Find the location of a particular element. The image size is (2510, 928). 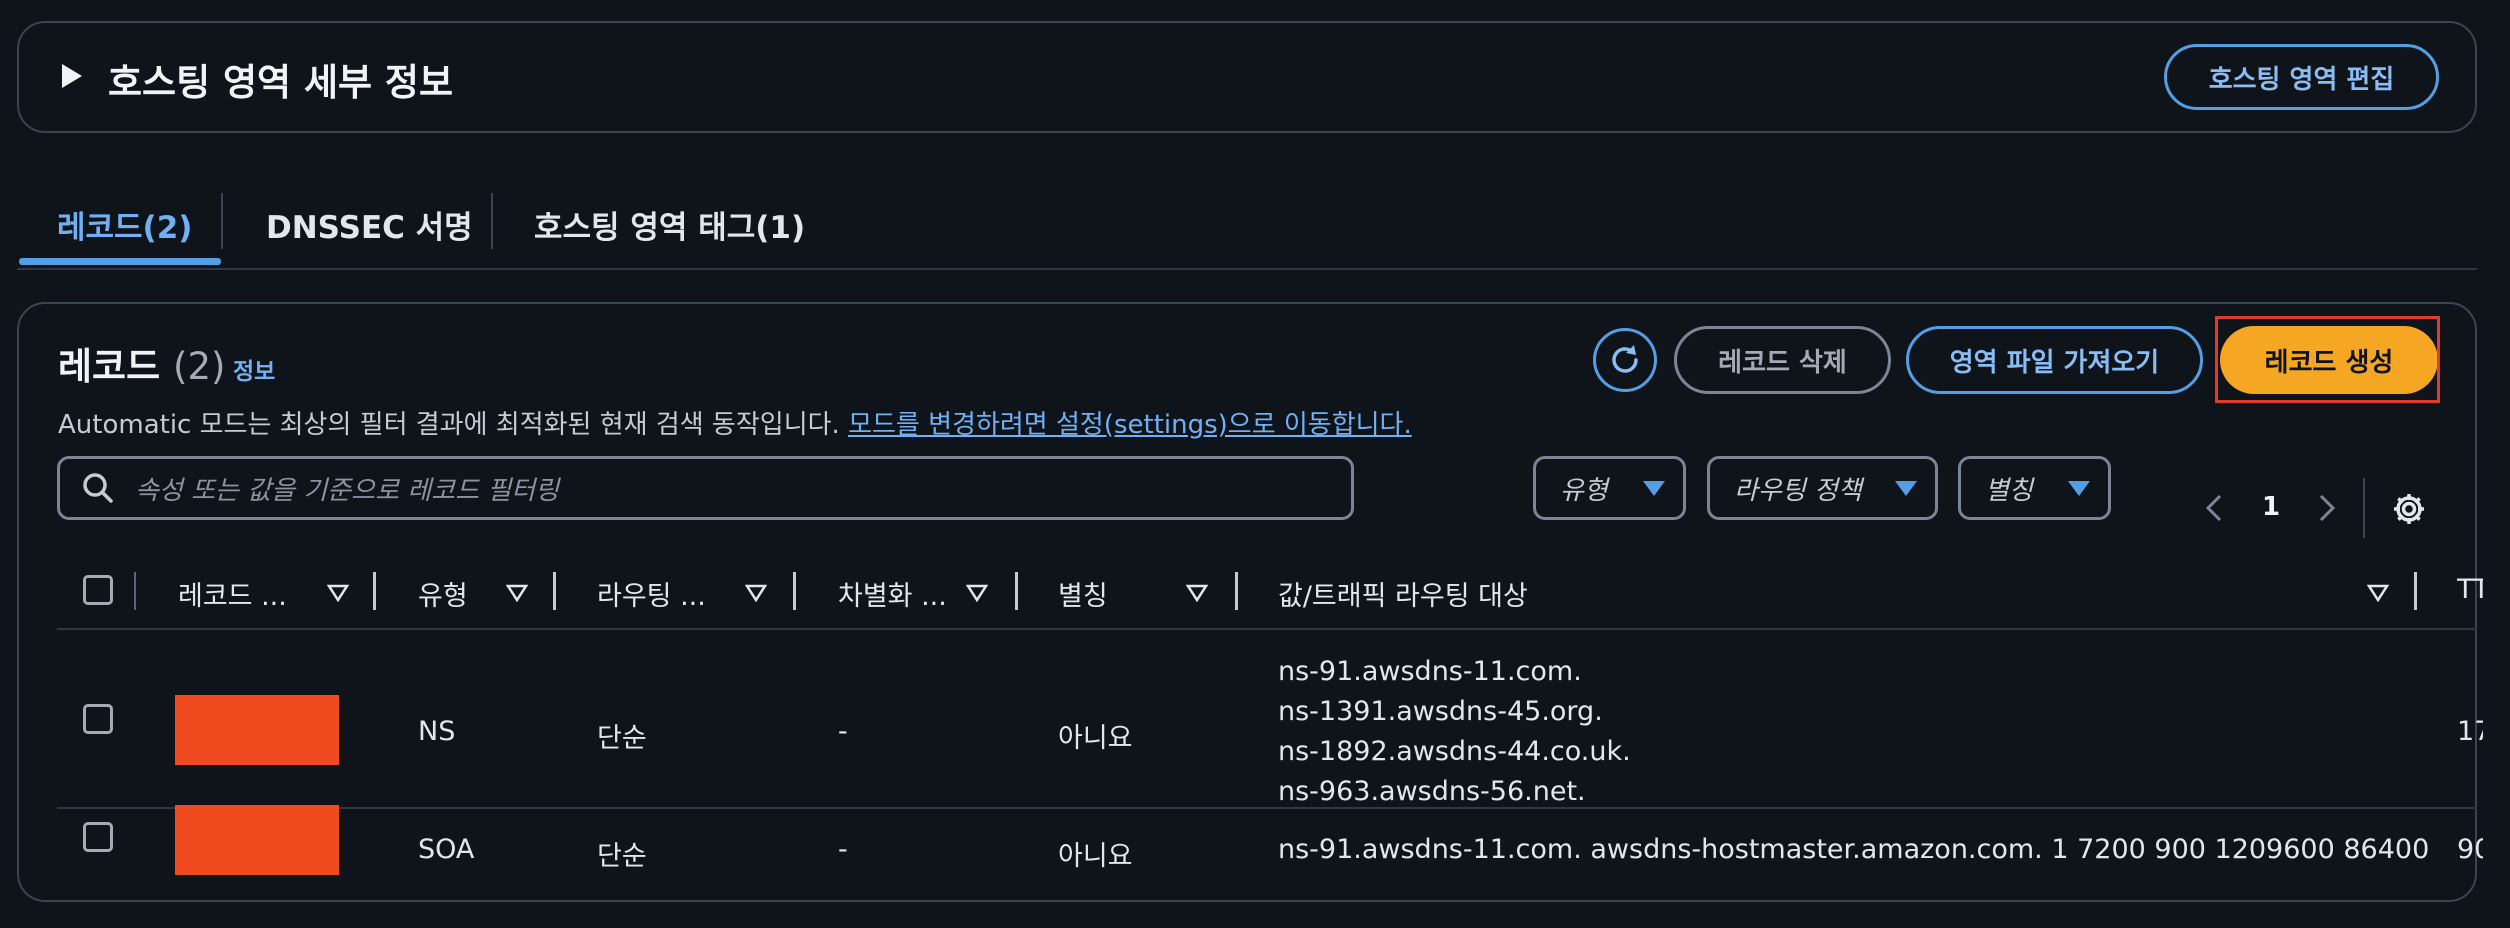

ttl-cell: 17 is located at coordinates (2470, 731).